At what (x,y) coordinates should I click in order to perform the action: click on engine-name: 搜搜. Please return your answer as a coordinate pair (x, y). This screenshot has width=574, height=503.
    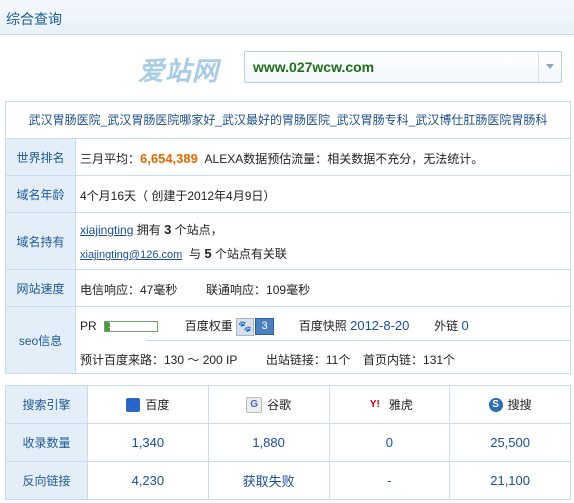
    Looking at the image, I should click on (519, 405).